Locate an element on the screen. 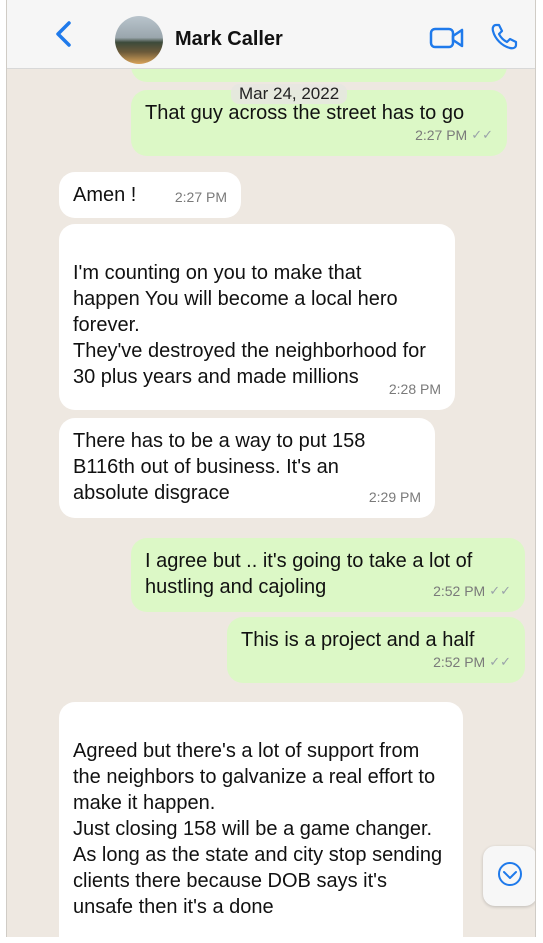 The width and height of the screenshot is (543, 943). message-bubble-outgoing: This is a project and a half 2:52 PM ✓✓ is located at coordinates (376, 650).